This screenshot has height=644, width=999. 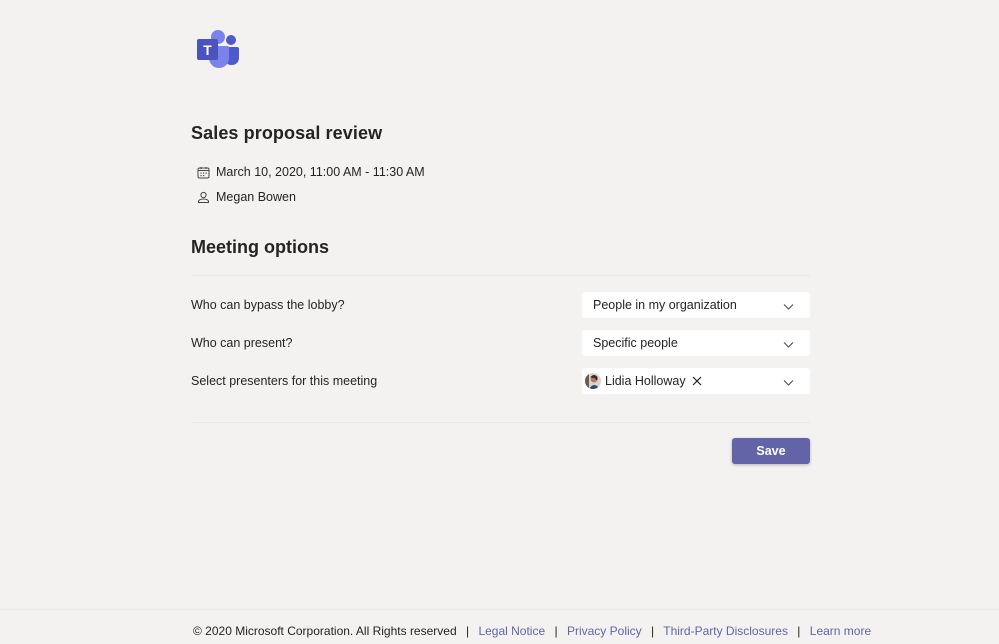 What do you see at coordinates (511, 631) in the screenshot?
I see `legal-notice-link: Legal Notice` at bounding box center [511, 631].